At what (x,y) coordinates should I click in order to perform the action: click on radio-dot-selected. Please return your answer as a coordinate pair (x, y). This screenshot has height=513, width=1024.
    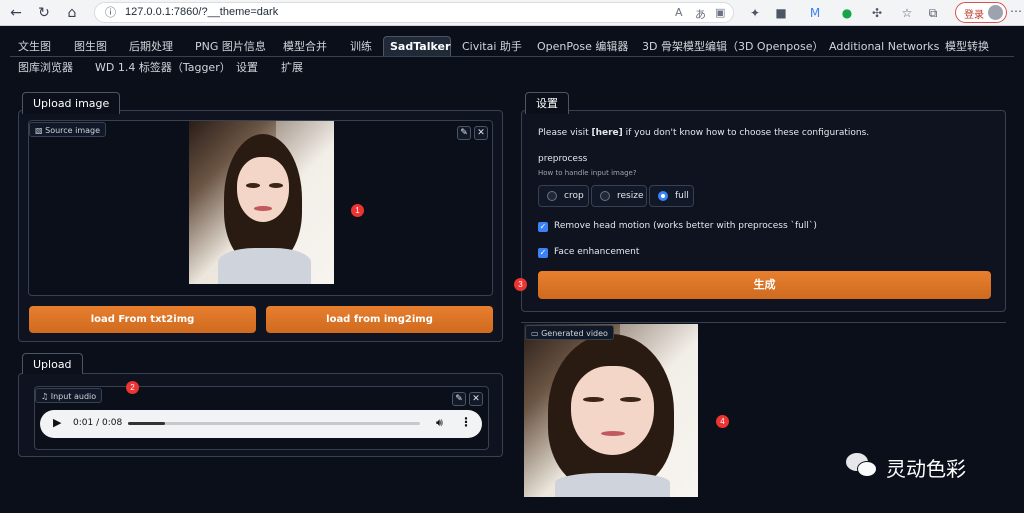
    Looking at the image, I should click on (663, 196).